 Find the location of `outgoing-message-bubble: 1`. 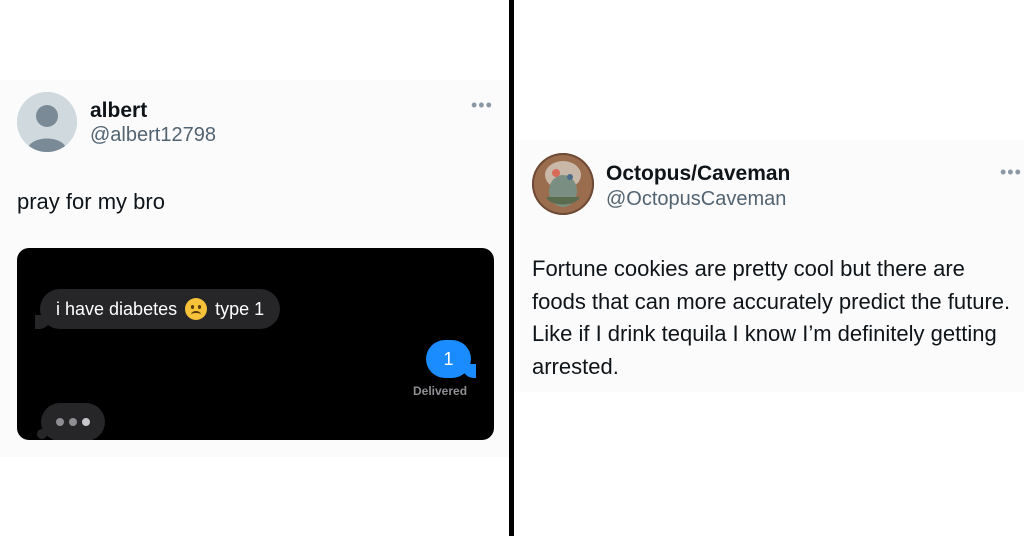

outgoing-message-bubble: 1 is located at coordinates (451, 359).